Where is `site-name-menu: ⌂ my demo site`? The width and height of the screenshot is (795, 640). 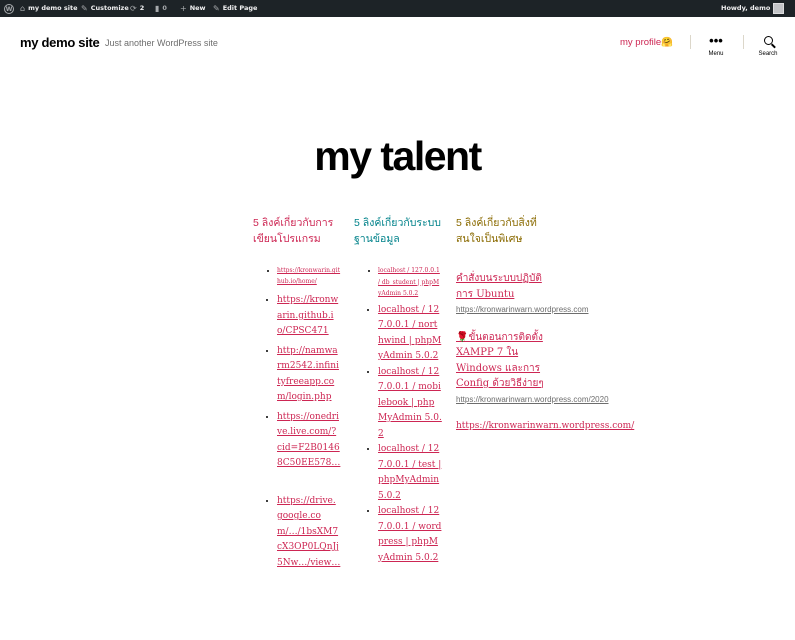 site-name-menu: ⌂ my demo site is located at coordinates (49, 8).